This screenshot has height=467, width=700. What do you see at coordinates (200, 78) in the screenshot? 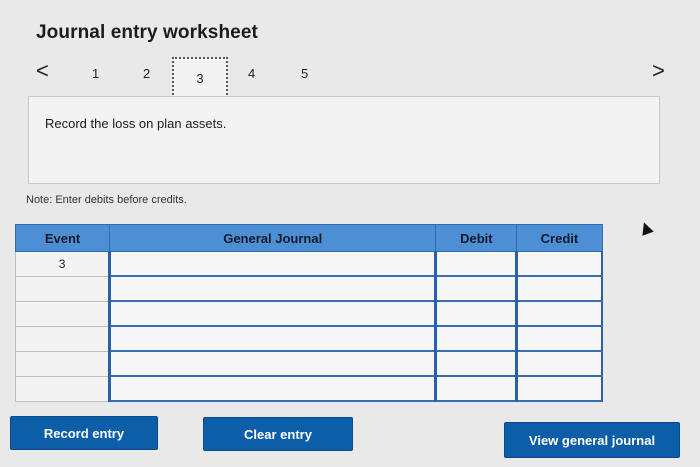
I see `page-link-3-active: 3` at bounding box center [200, 78].